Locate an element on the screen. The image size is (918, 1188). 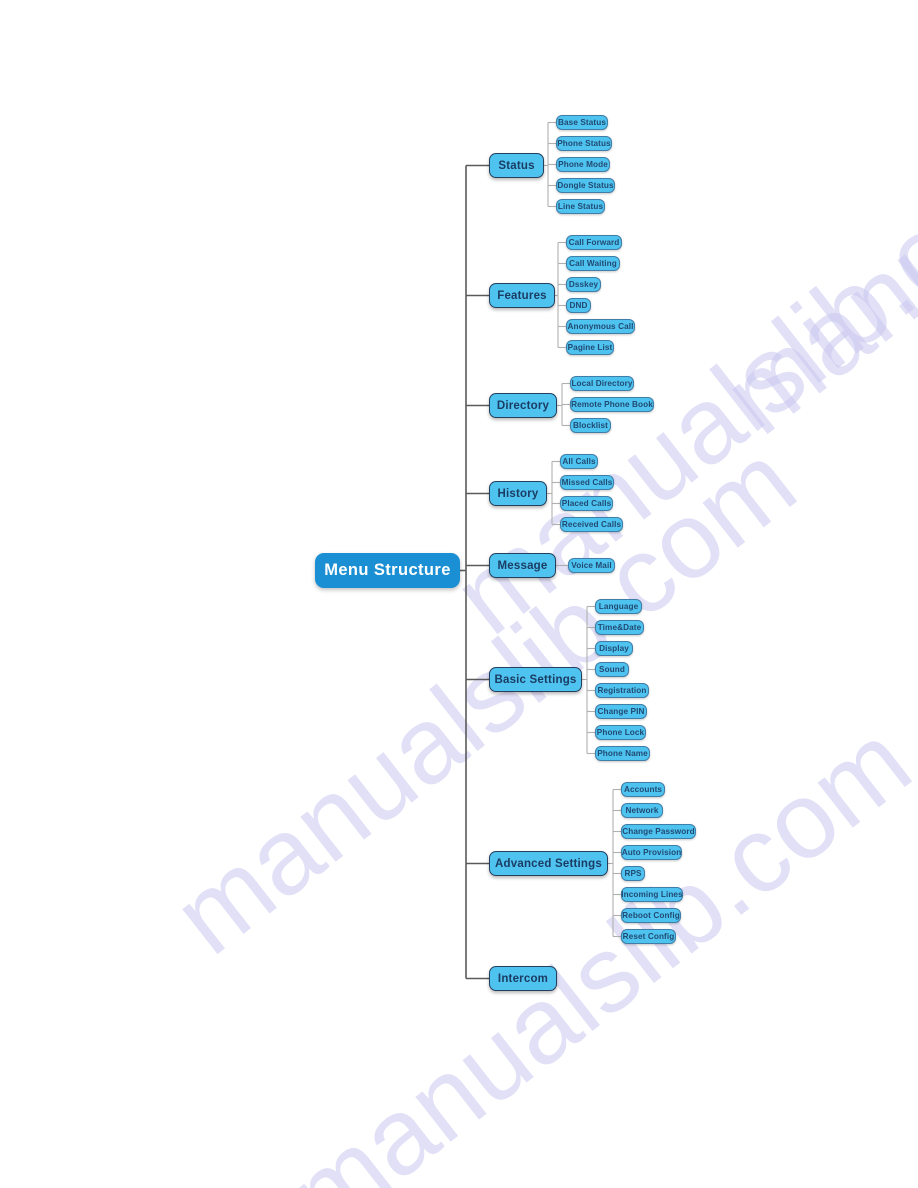
node-label: Incoming Lines is located at coordinates (652, 894).